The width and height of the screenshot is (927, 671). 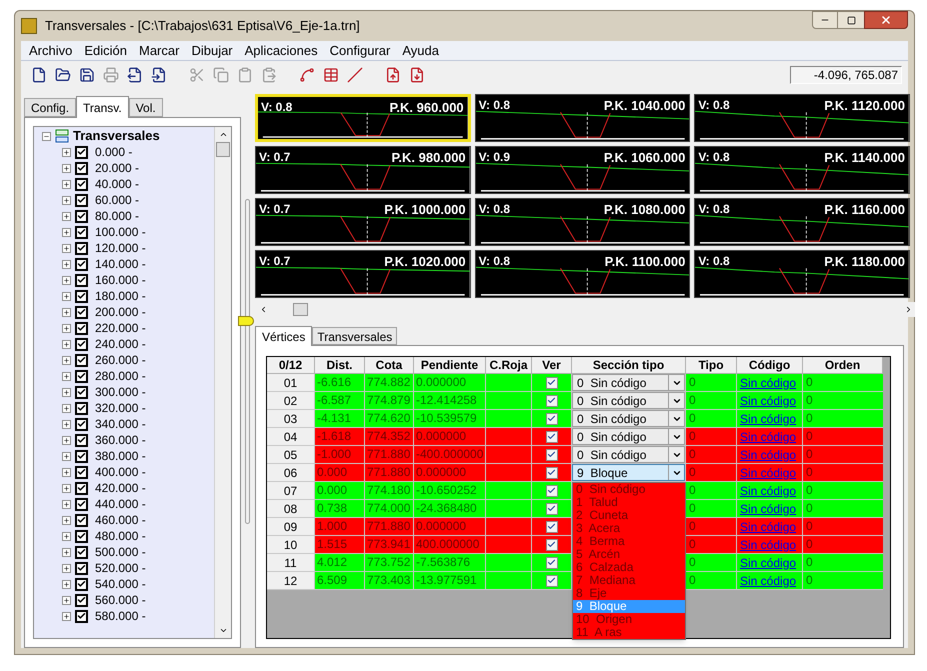 What do you see at coordinates (582, 170) in the screenshot?
I see `section-thumbnail: V: 0.9 P.K. 1060.000` at bounding box center [582, 170].